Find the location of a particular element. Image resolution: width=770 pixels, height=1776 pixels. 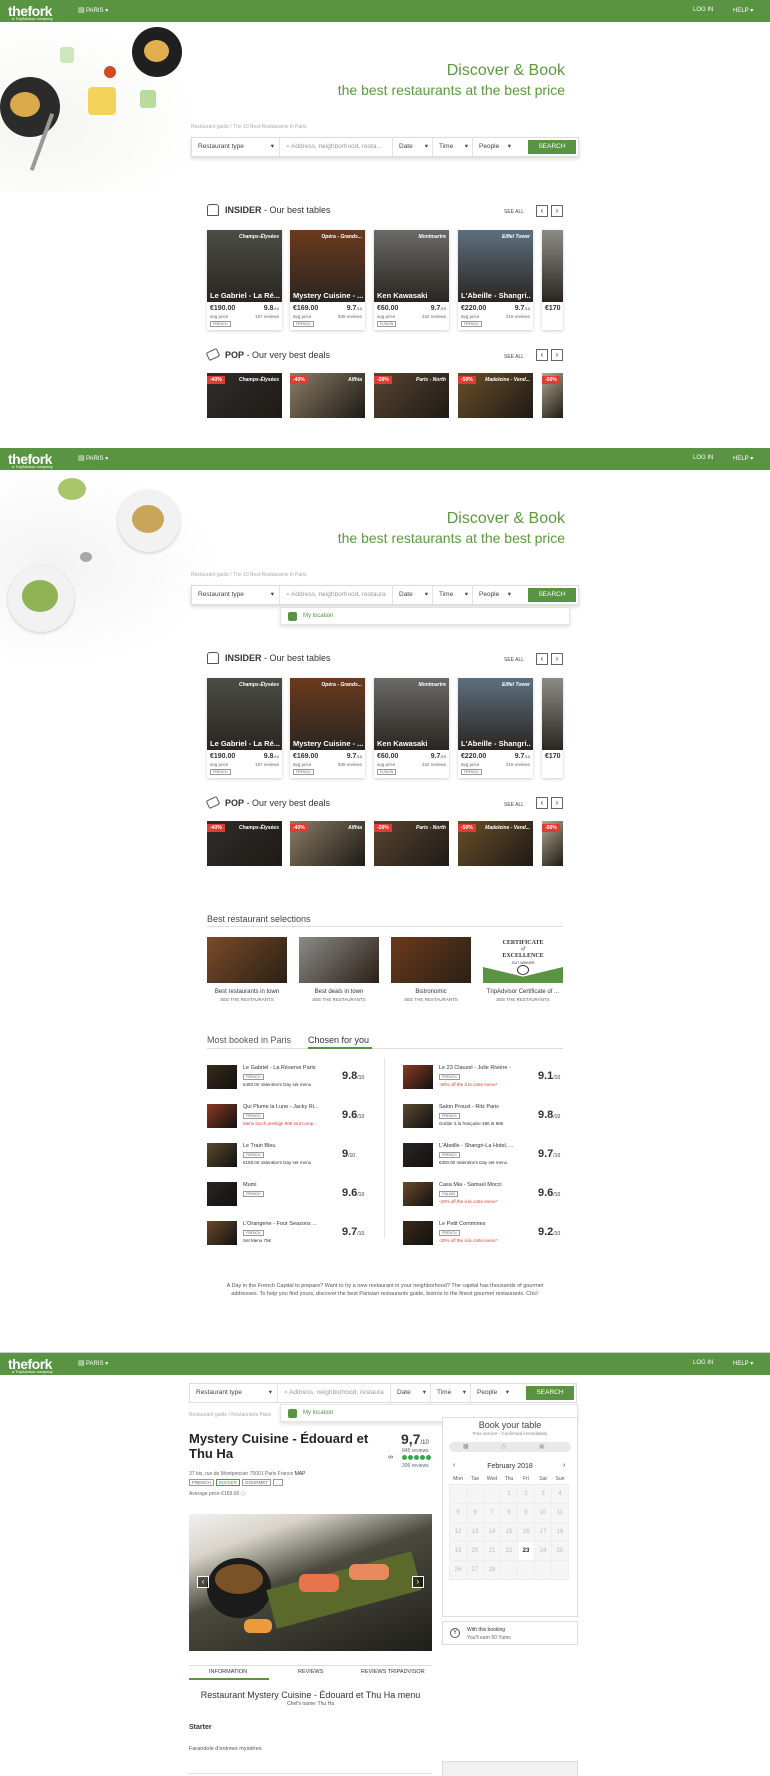

calendar-day: 13 is located at coordinates (475, 1531).